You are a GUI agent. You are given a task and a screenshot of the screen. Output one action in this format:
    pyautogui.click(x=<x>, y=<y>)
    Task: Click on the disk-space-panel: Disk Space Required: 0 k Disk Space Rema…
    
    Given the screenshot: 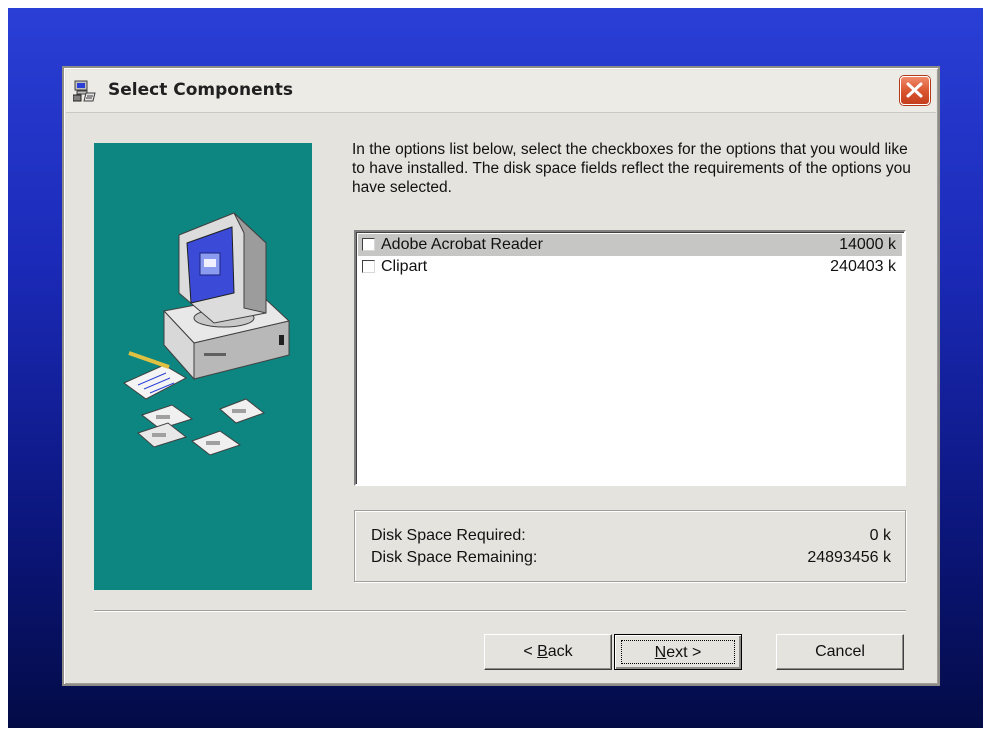 What is the action you would take?
    pyautogui.click(x=630, y=546)
    